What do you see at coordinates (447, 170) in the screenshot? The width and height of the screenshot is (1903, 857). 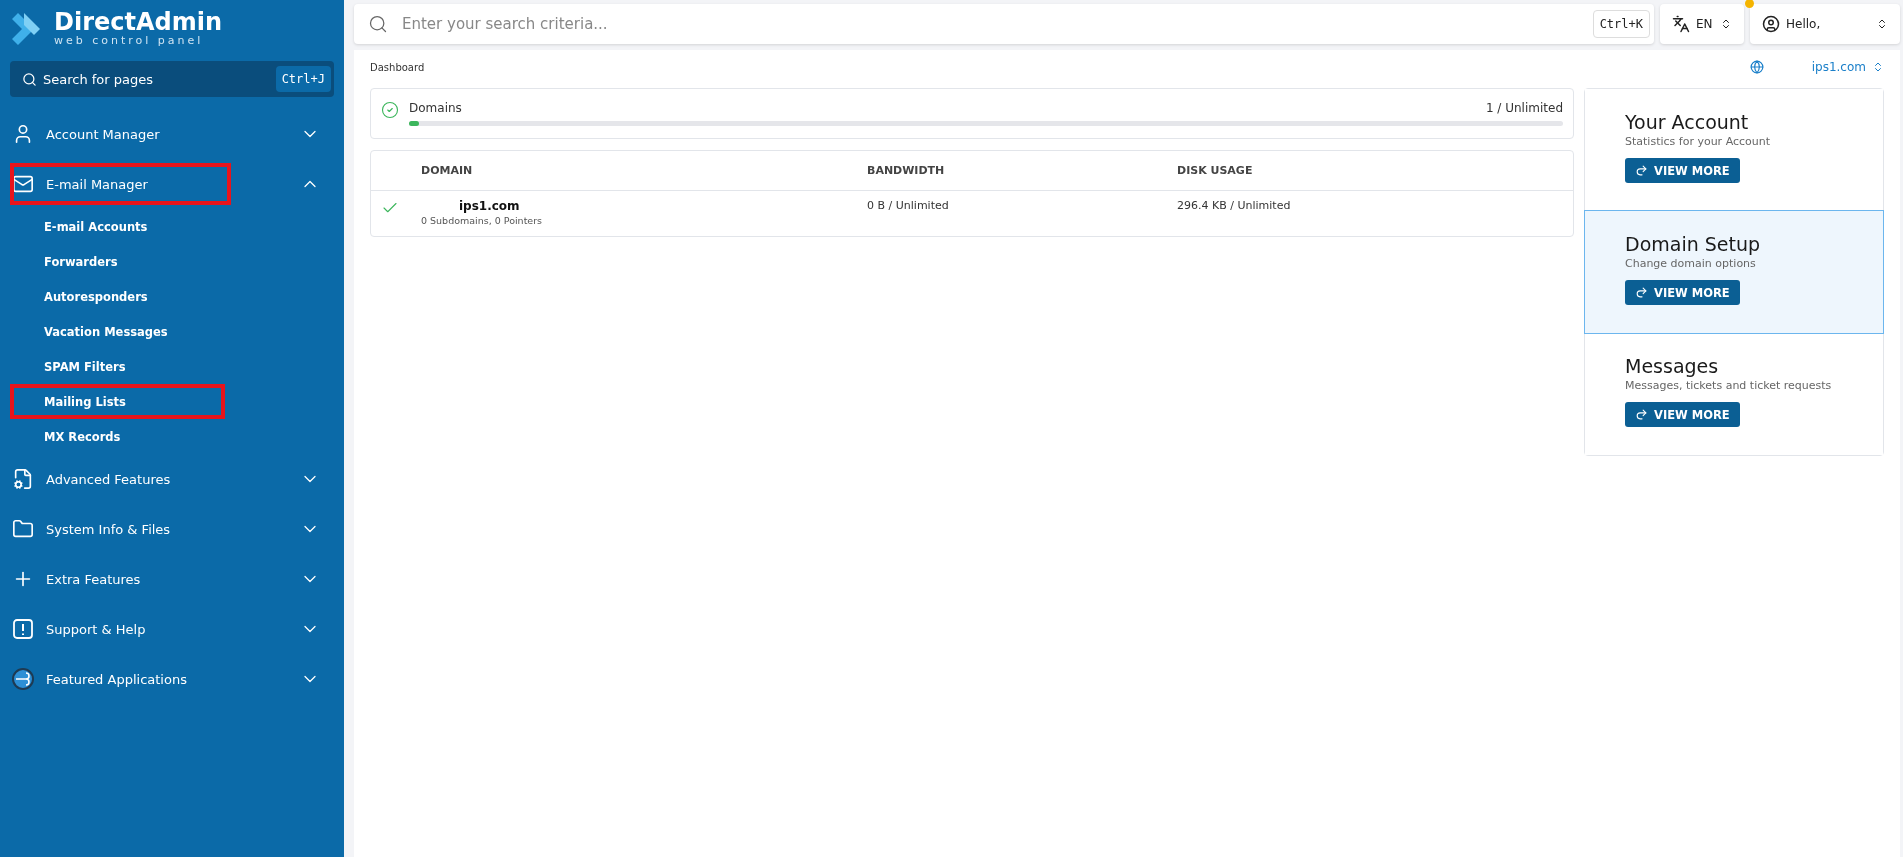 I see `column-header: DOMAIN` at bounding box center [447, 170].